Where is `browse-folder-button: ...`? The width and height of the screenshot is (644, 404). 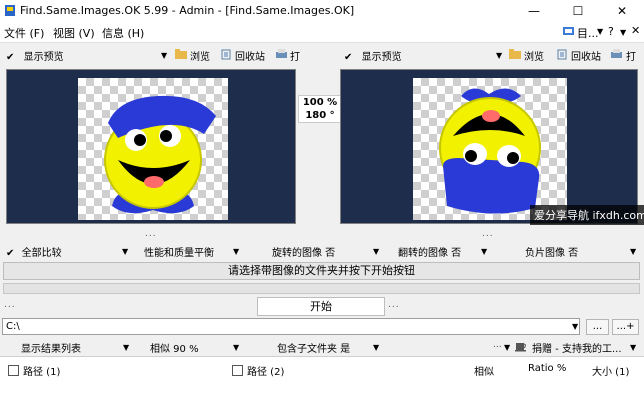 browse-folder-button: ... is located at coordinates (597, 327).